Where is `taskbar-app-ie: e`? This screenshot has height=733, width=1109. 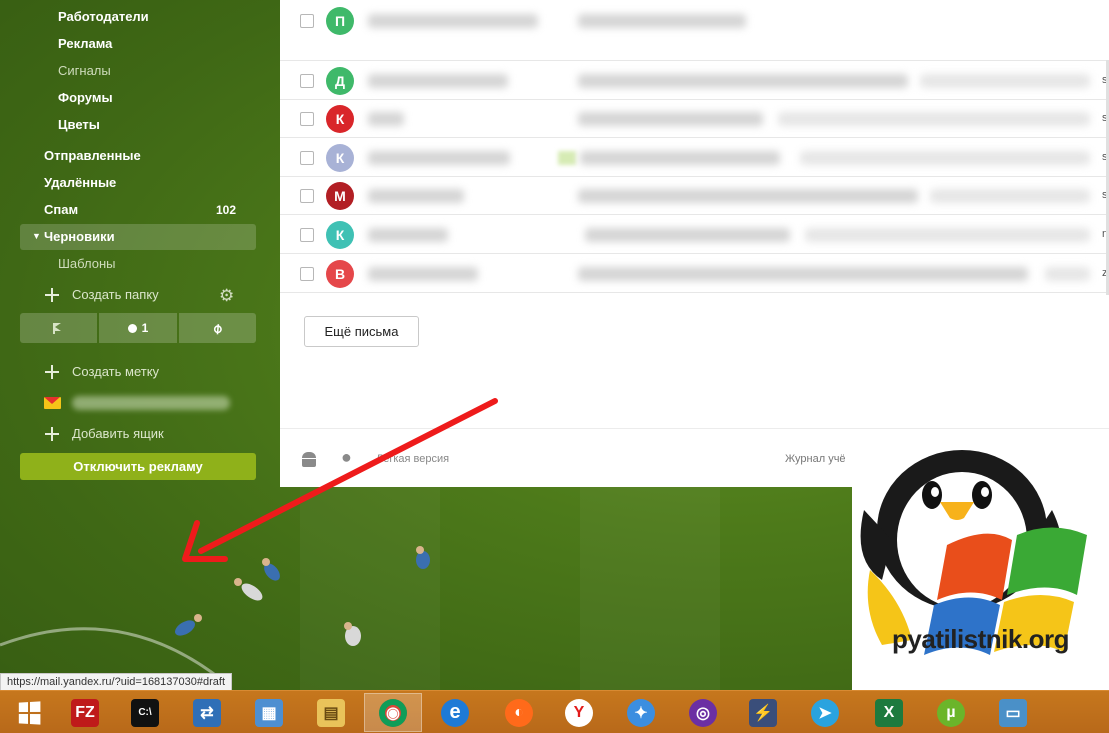 taskbar-app-ie: e is located at coordinates (455, 712).